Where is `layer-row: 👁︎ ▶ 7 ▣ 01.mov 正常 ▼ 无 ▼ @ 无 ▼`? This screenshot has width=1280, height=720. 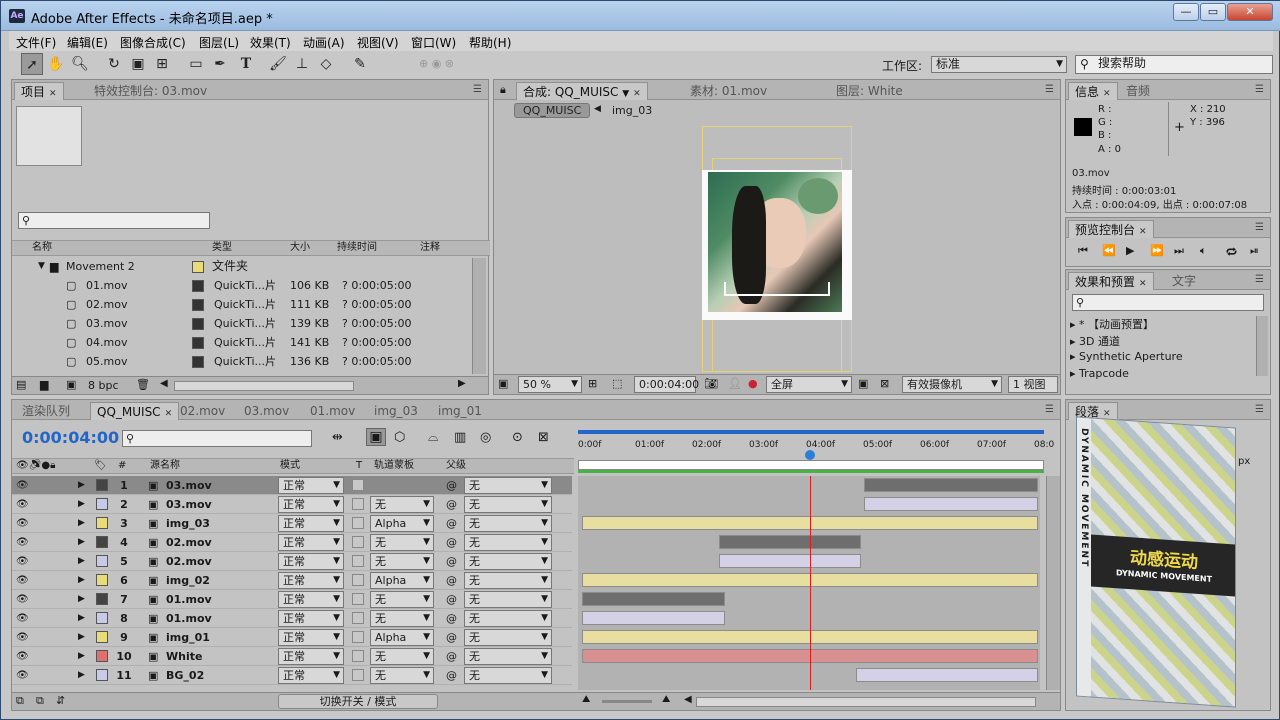
layer-row: 👁︎ ▶ 7 ▣ 01.mov 正常 ▼ 无 ▼ @ 无 ▼ is located at coordinates (292, 599).